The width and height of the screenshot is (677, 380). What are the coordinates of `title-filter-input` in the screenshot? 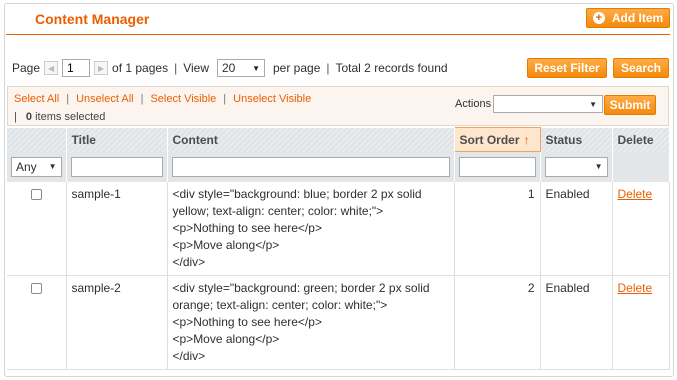 It's located at (116, 166).